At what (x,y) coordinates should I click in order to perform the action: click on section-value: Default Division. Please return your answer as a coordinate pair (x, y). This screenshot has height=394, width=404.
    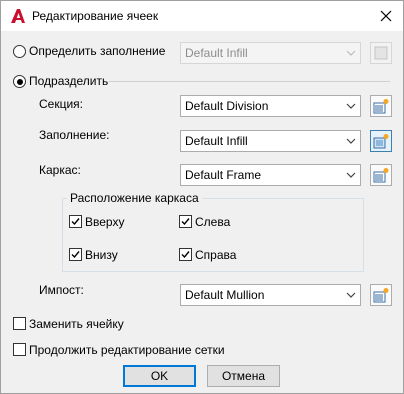
    Looking at the image, I should click on (227, 106).